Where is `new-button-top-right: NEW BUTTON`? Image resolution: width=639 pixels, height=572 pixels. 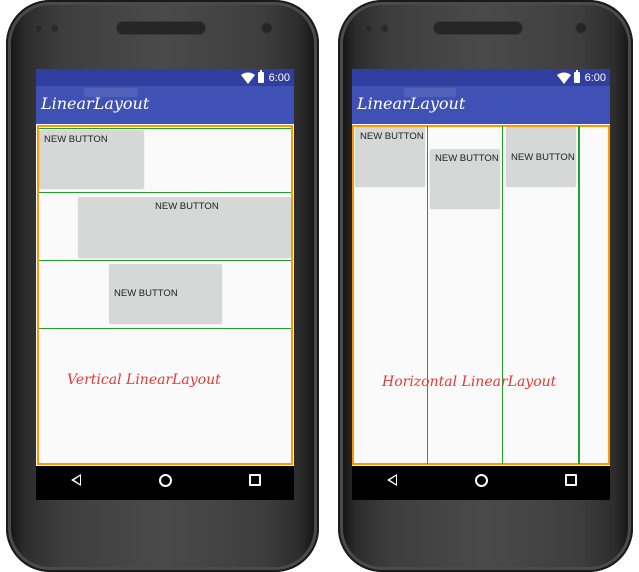 new-button-top-right: NEW BUTTON is located at coordinates (541, 156).